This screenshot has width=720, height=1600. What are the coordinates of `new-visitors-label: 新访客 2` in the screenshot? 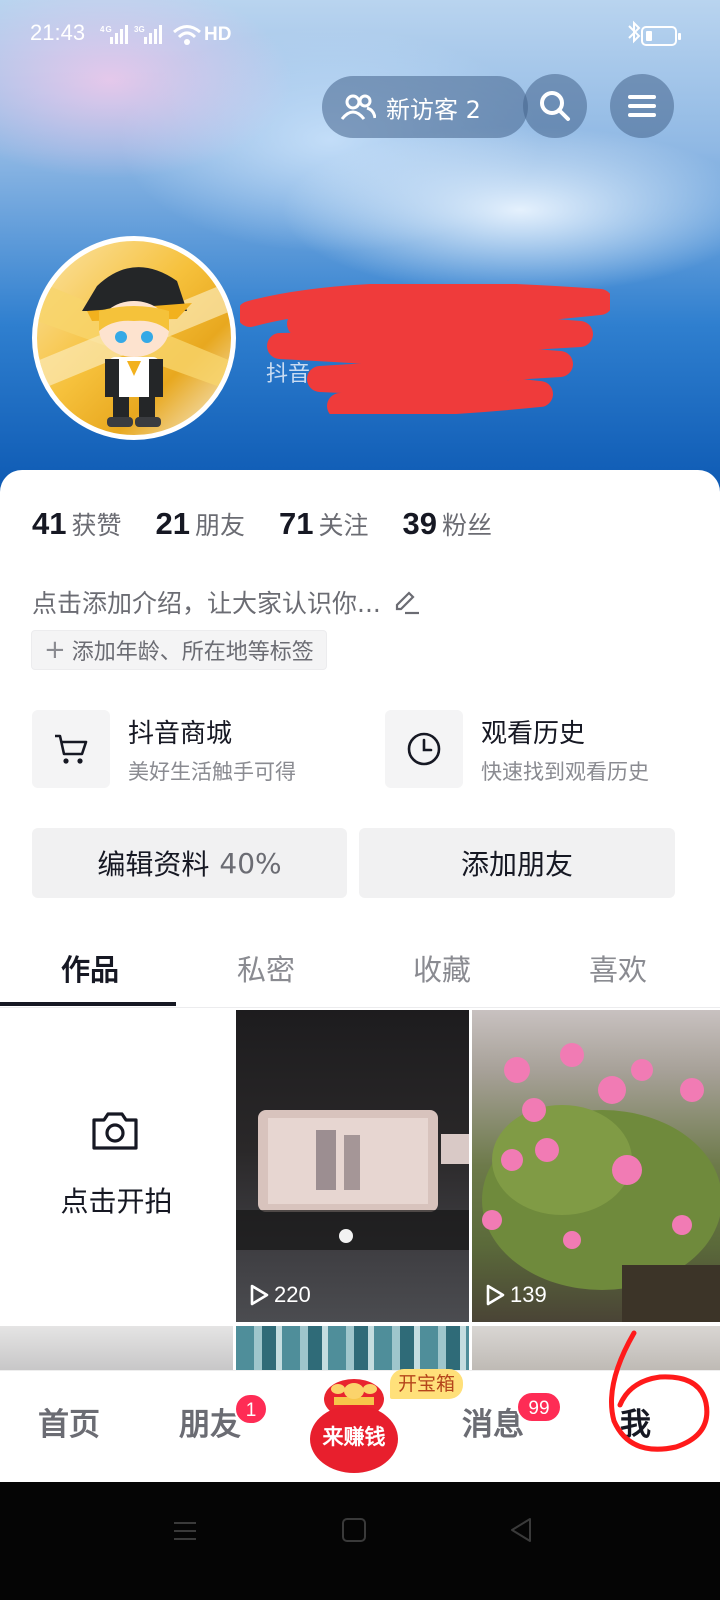 It's located at (433, 109).